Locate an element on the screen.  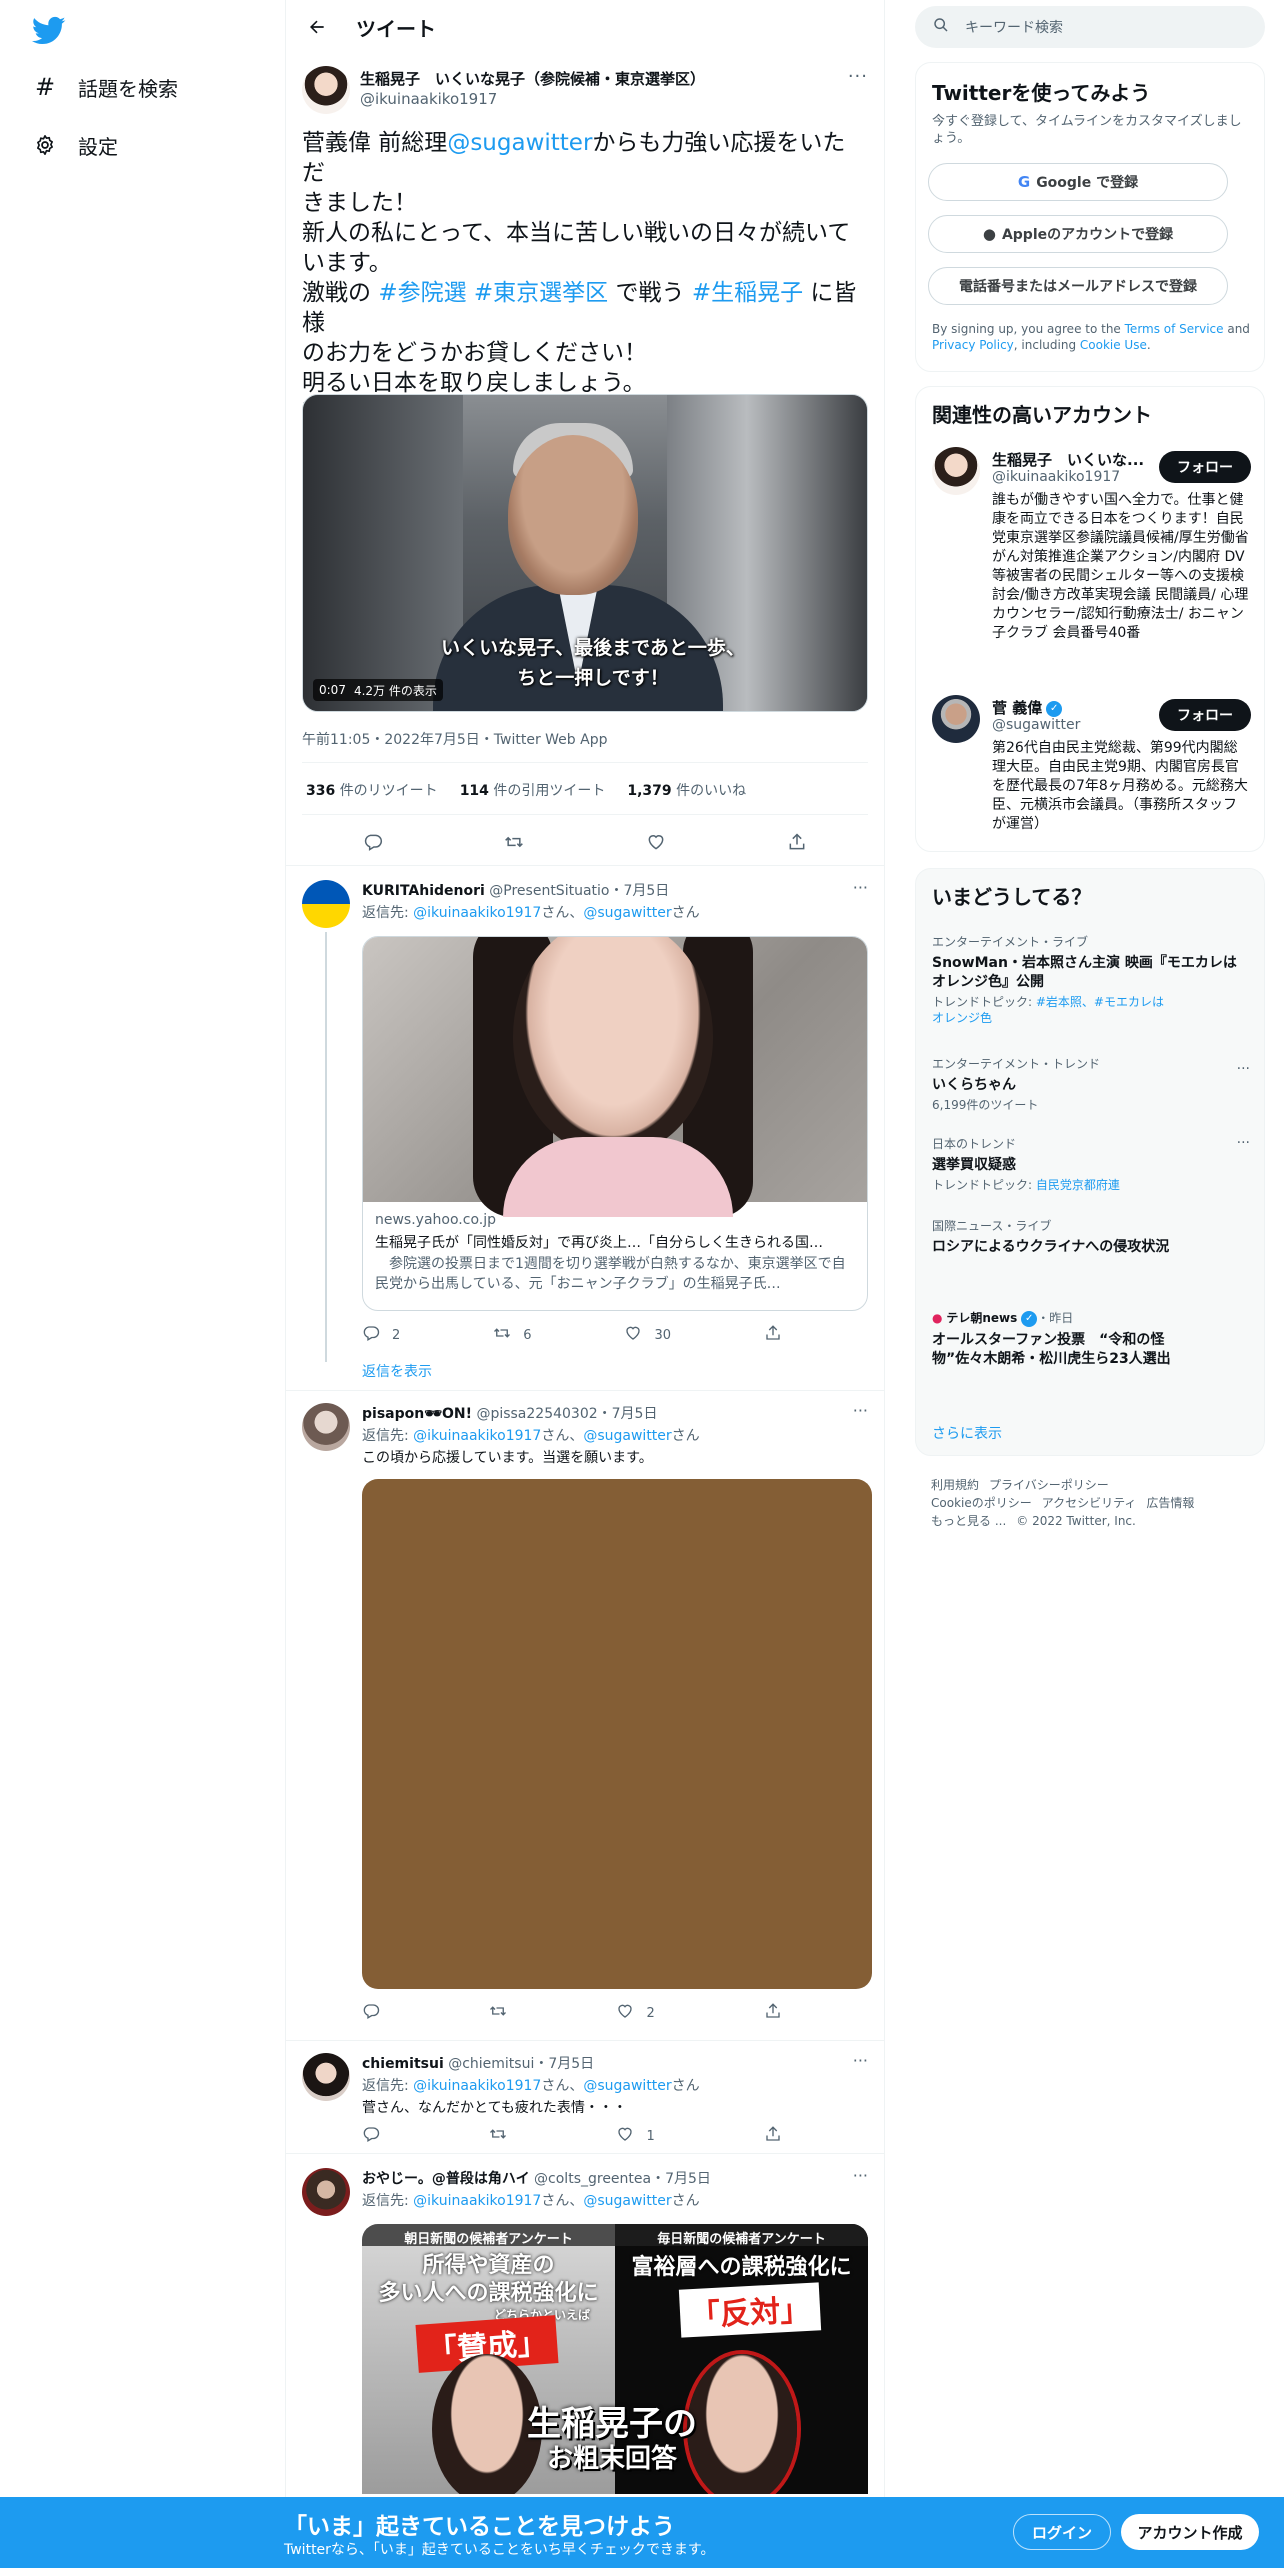
retweet-count-link: 336 件のリツイート is located at coordinates (372, 790).